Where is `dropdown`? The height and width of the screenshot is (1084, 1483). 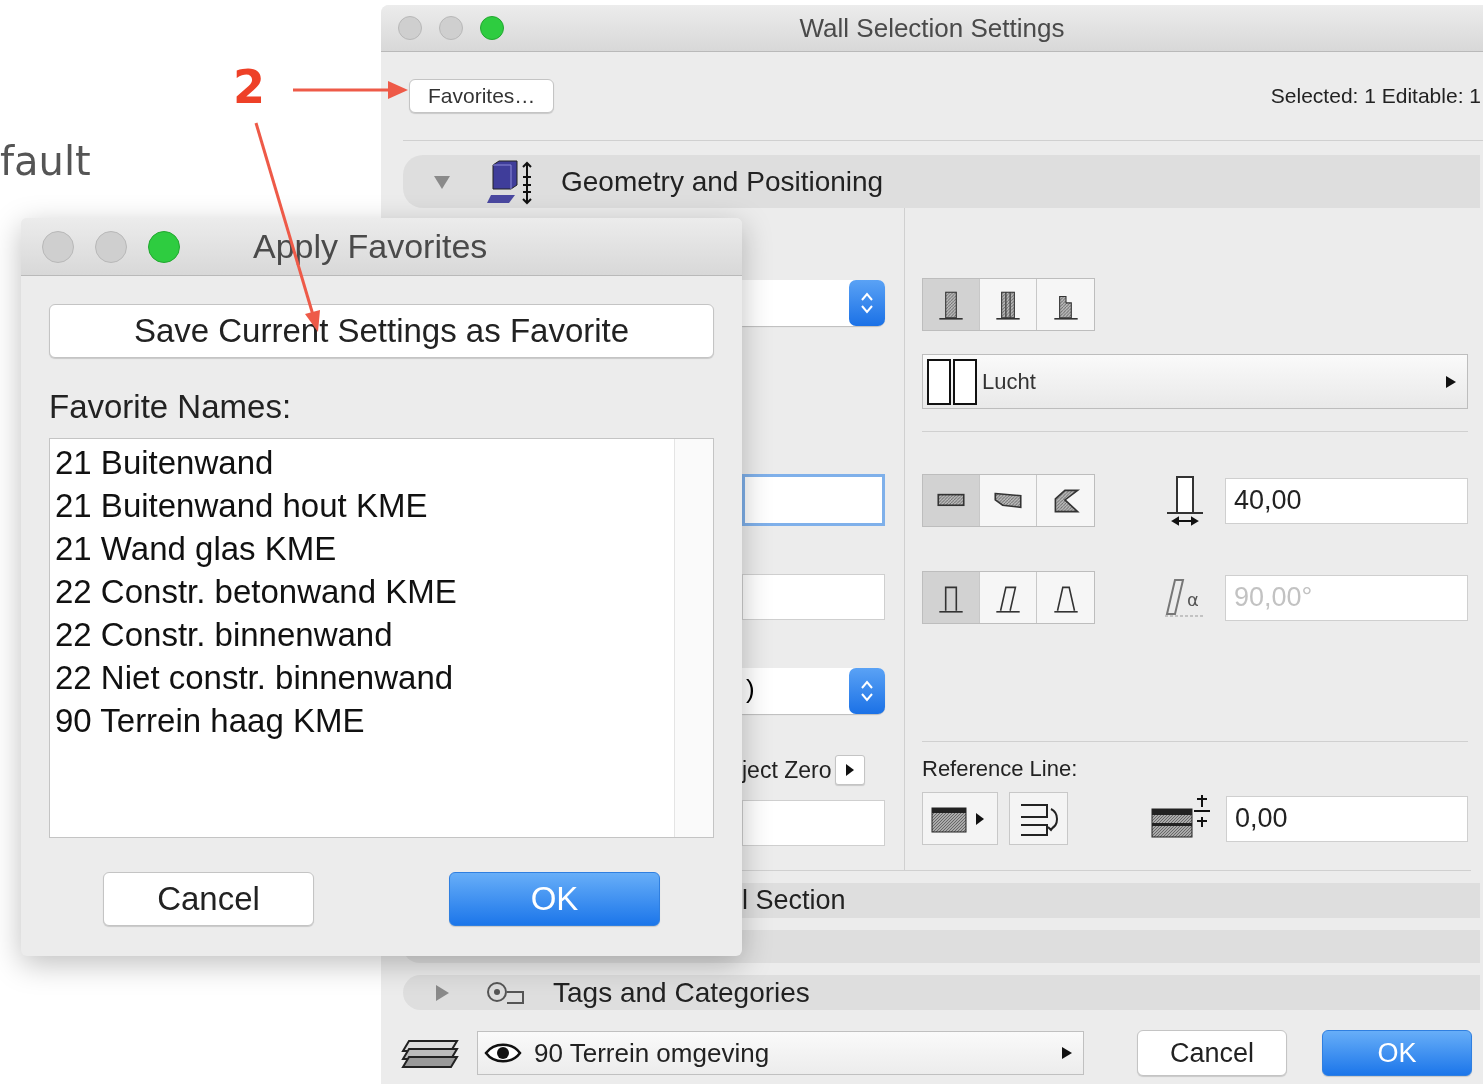 dropdown is located at coordinates (813, 303).